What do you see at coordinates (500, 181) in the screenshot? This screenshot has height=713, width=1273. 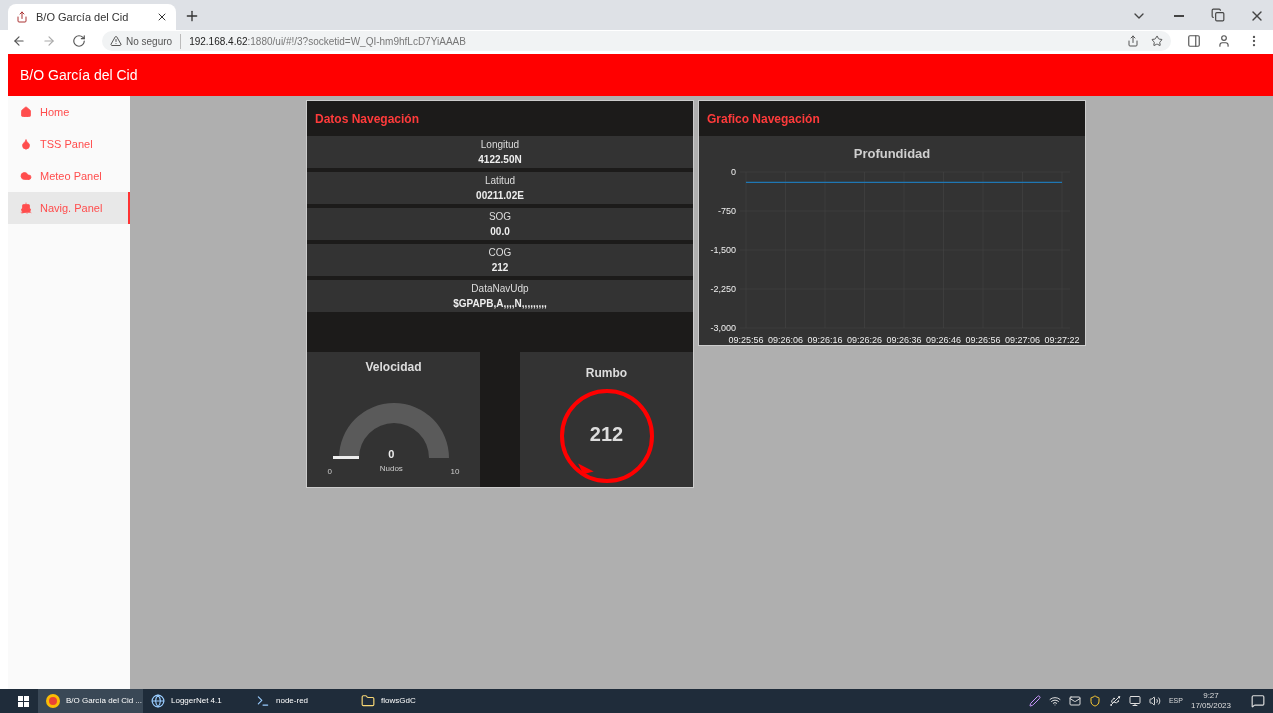 I see `field-label: Latitud` at bounding box center [500, 181].